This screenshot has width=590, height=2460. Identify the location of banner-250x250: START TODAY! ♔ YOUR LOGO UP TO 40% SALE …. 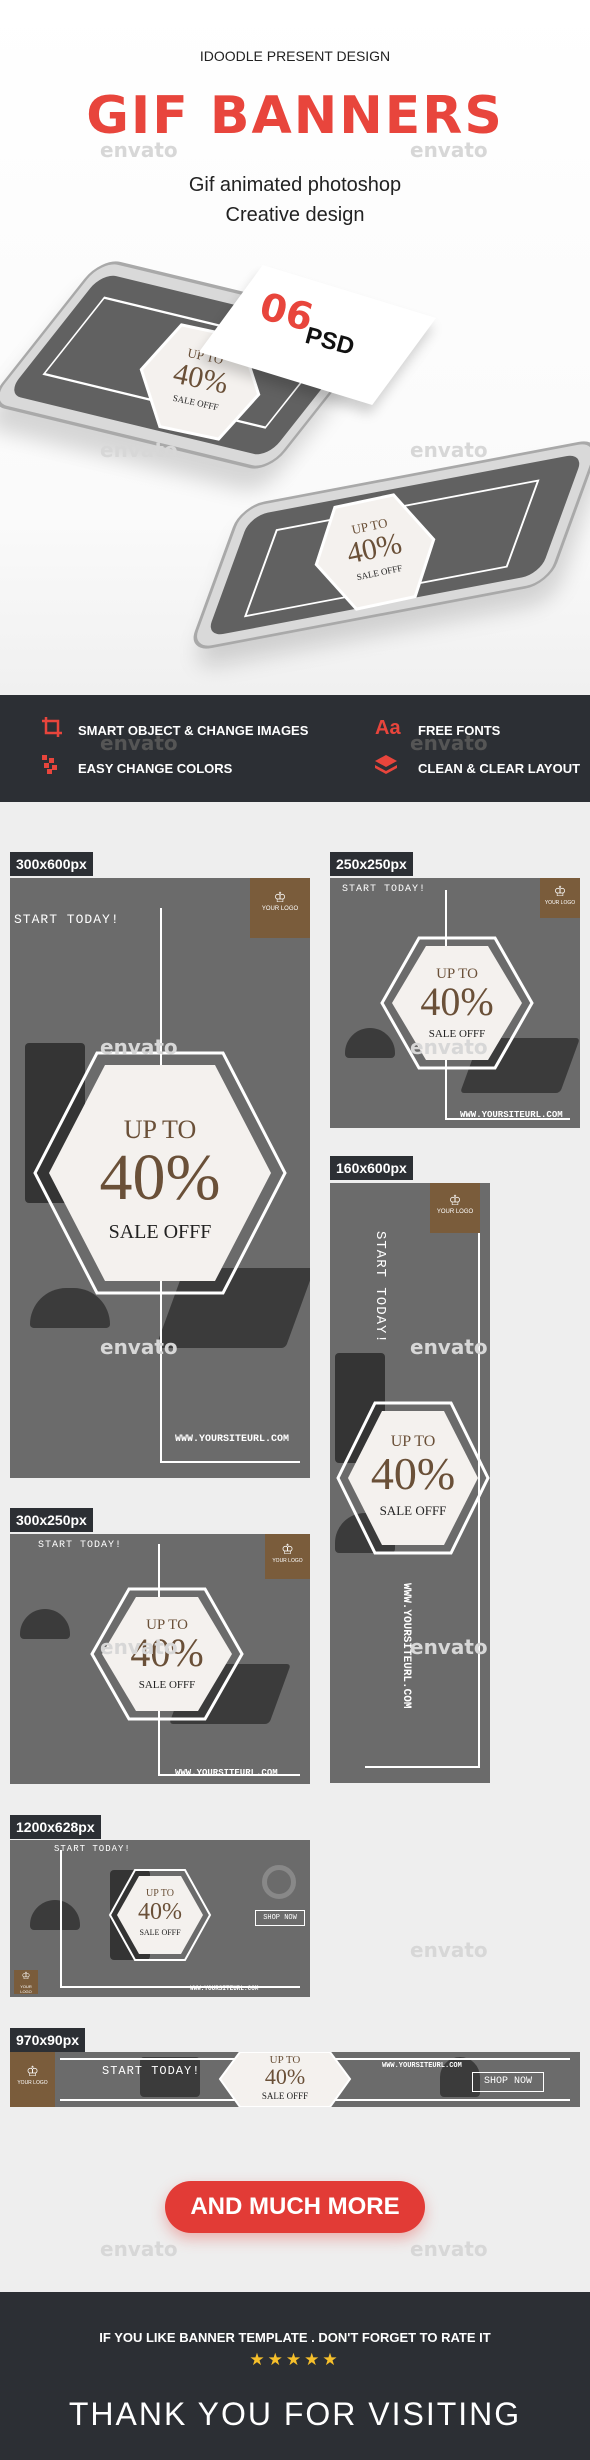
(455, 1003).